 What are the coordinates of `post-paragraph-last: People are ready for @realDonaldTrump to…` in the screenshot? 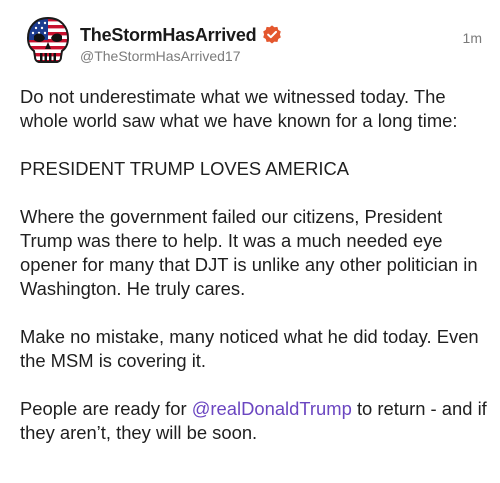 It's located at (255, 421).